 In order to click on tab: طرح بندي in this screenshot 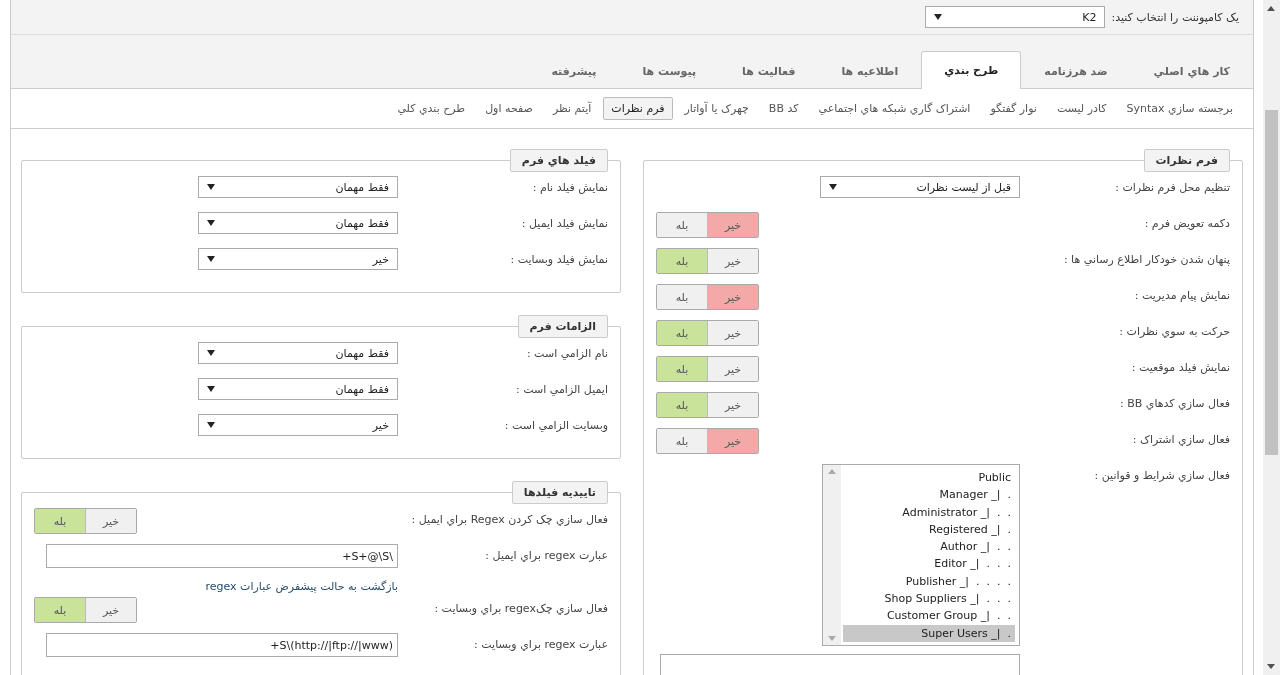, I will do `click(971, 70)`.